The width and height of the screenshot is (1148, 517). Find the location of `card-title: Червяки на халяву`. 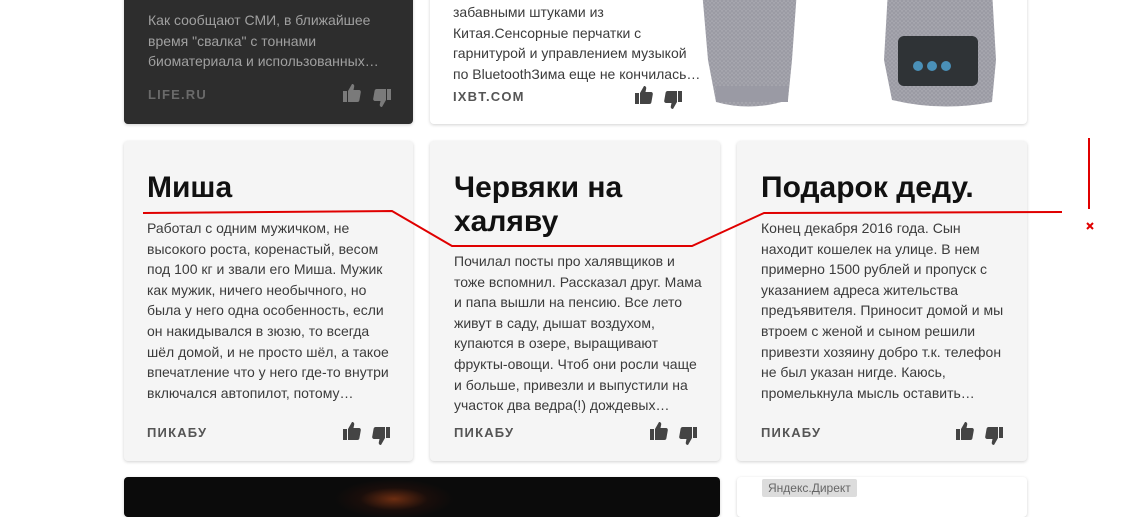

card-title: Червяки на халяву is located at coordinates (579, 205).